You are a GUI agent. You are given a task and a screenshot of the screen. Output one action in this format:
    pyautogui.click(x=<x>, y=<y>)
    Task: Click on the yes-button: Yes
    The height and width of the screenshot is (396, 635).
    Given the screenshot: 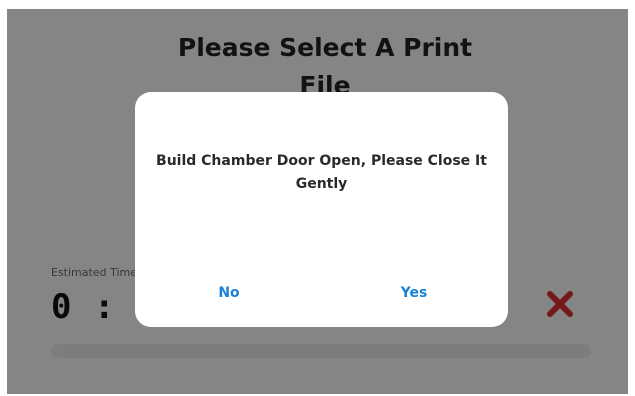 What is the action you would take?
    pyautogui.click(x=414, y=293)
    